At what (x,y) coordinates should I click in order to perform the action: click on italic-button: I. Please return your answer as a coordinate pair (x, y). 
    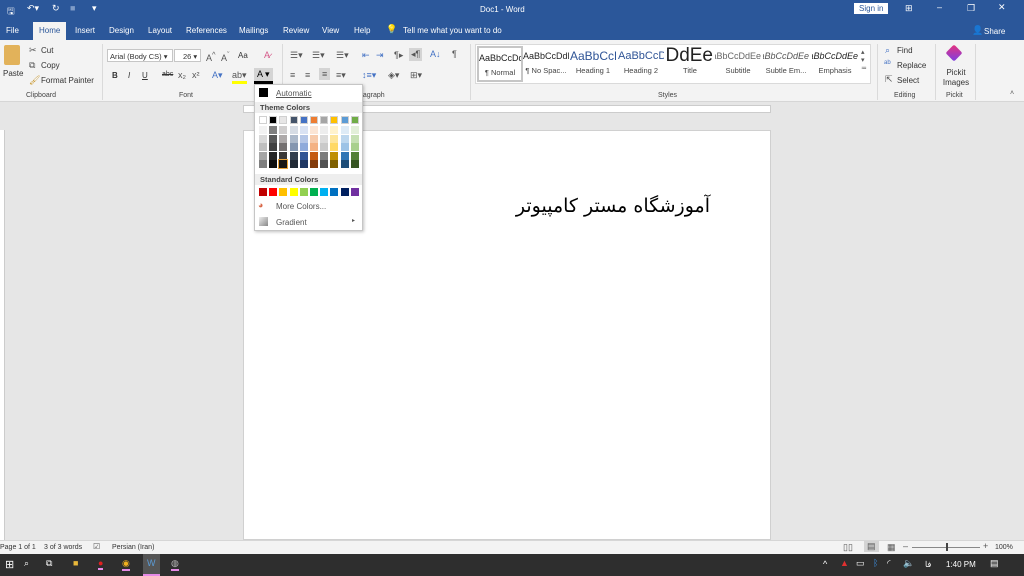
    Looking at the image, I should click on (129, 75).